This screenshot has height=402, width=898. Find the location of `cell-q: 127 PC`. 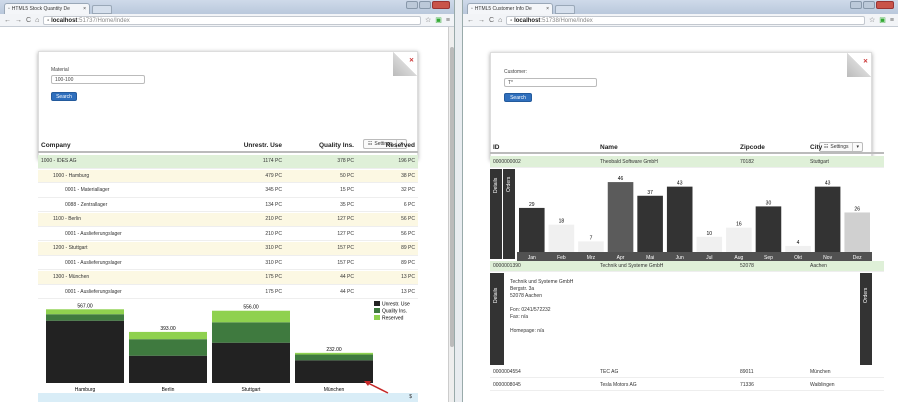

cell-q: 127 PC is located at coordinates (345, 219).